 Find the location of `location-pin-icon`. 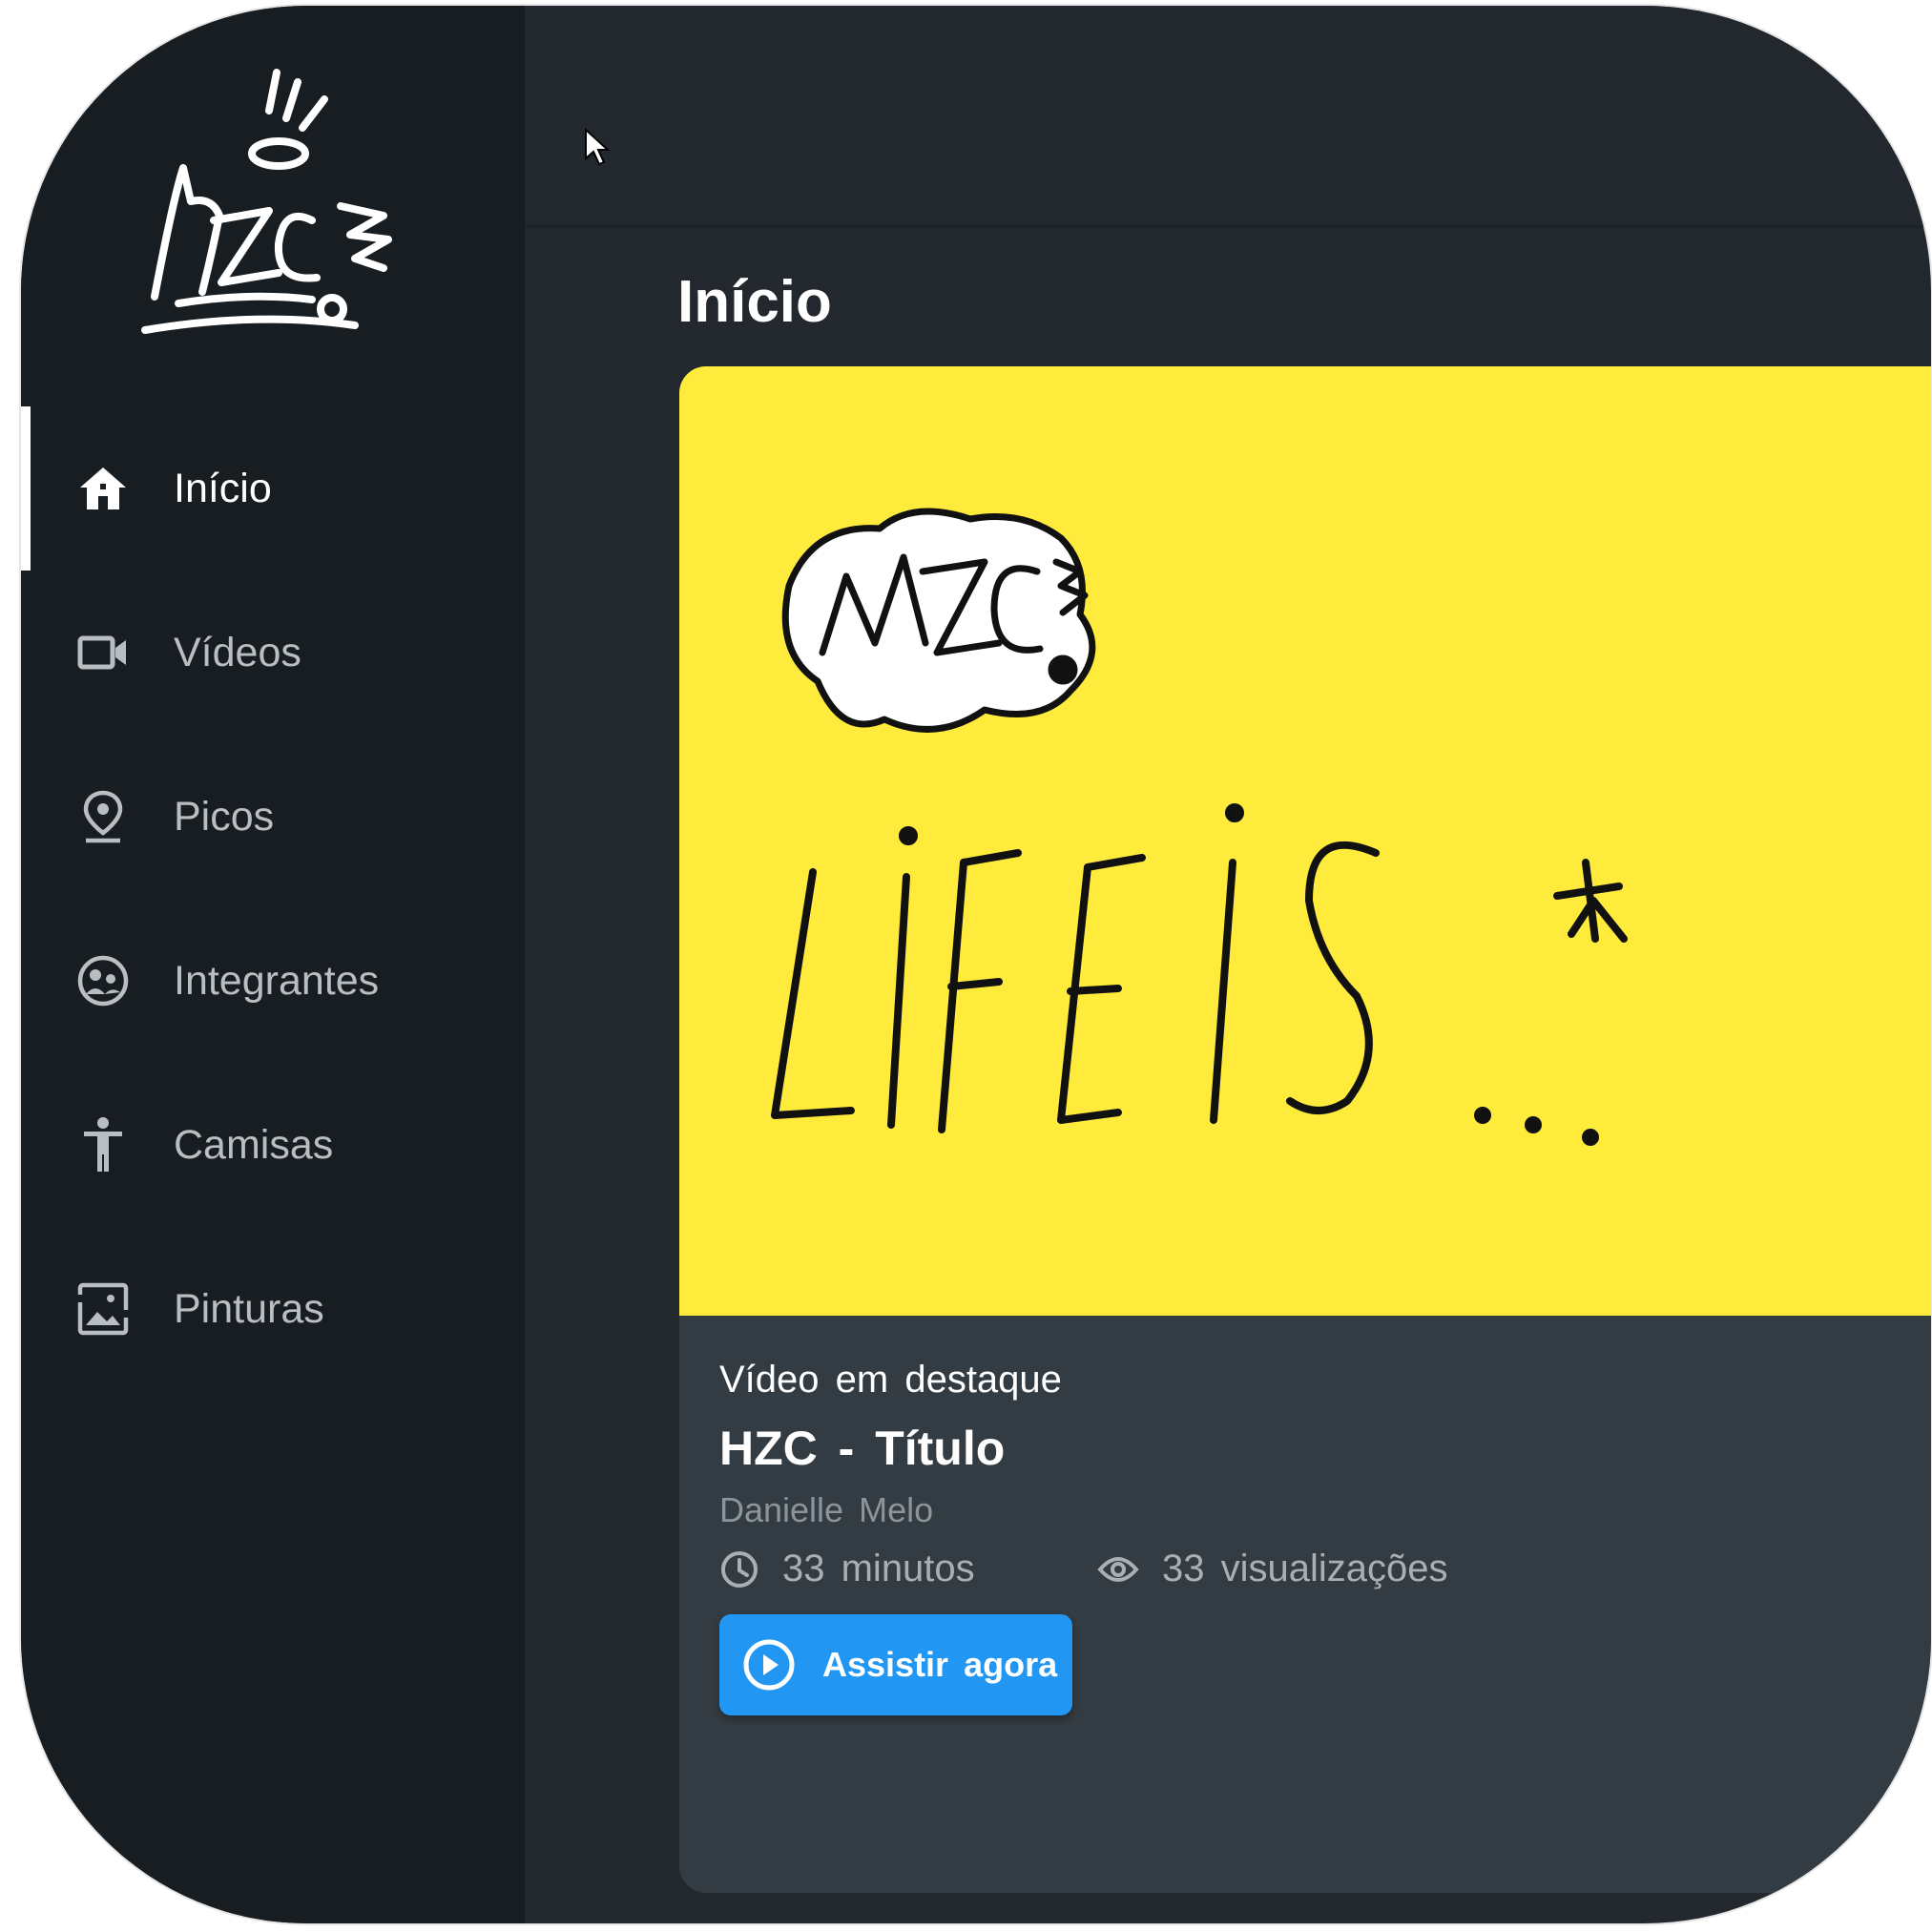

location-pin-icon is located at coordinates (103, 816).